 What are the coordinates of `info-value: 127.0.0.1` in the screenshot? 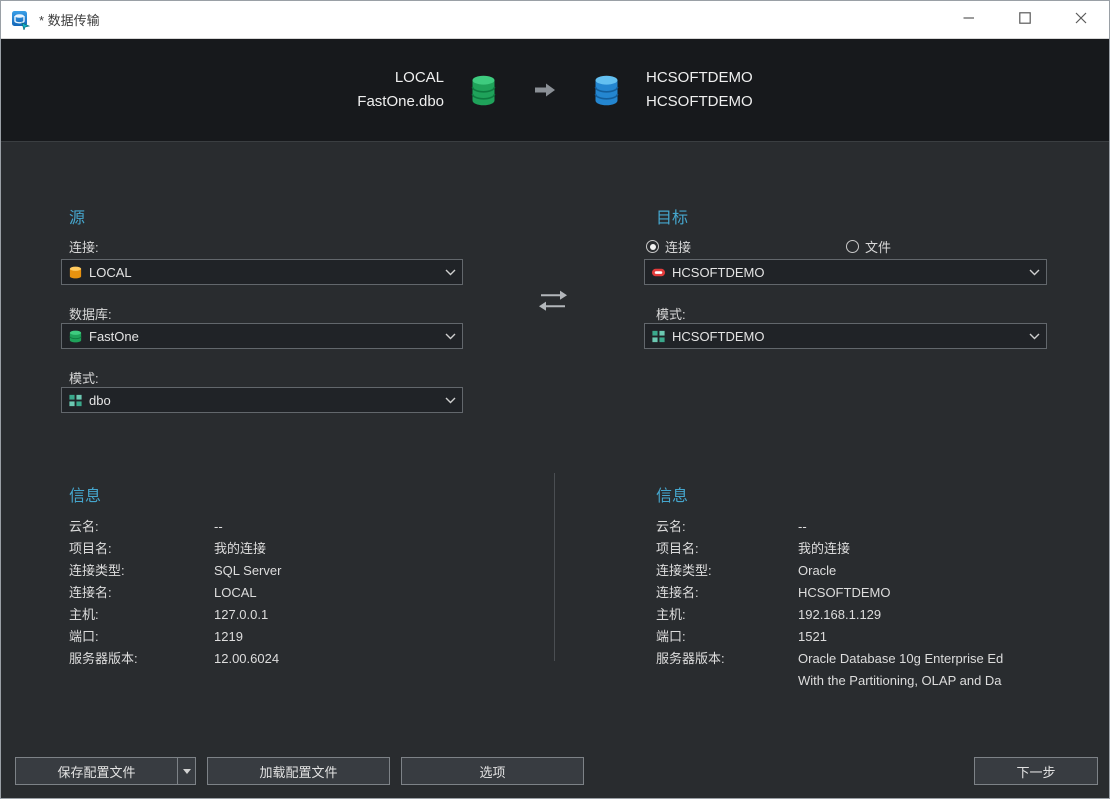 It's located at (241, 614).